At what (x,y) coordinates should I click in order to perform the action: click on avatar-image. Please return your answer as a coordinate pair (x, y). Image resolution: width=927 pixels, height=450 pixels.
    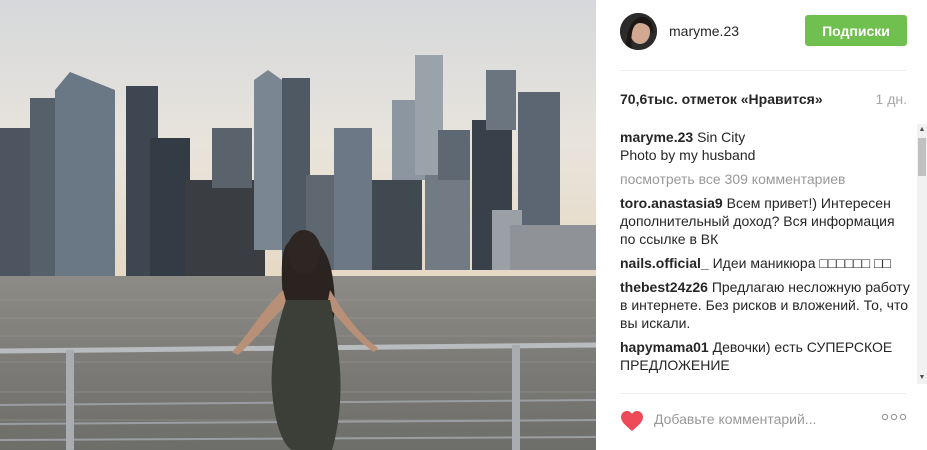
    Looking at the image, I should click on (638, 31).